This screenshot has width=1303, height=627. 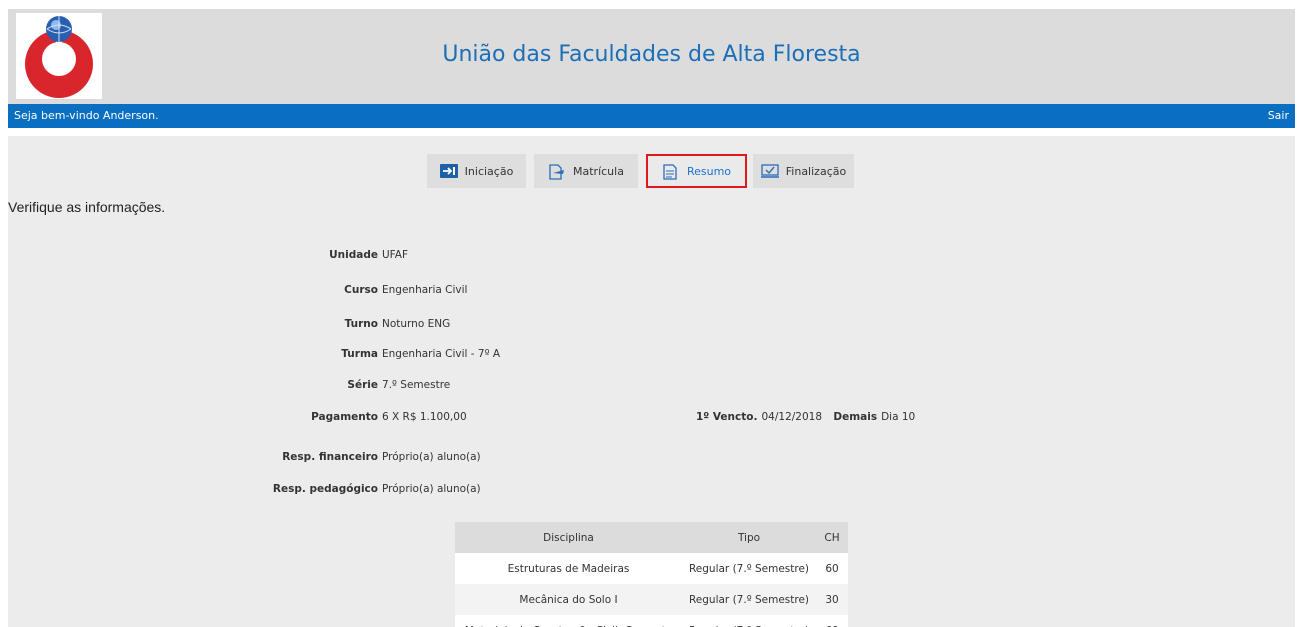 What do you see at coordinates (832, 537) in the screenshot?
I see `column-header-ch: CH` at bounding box center [832, 537].